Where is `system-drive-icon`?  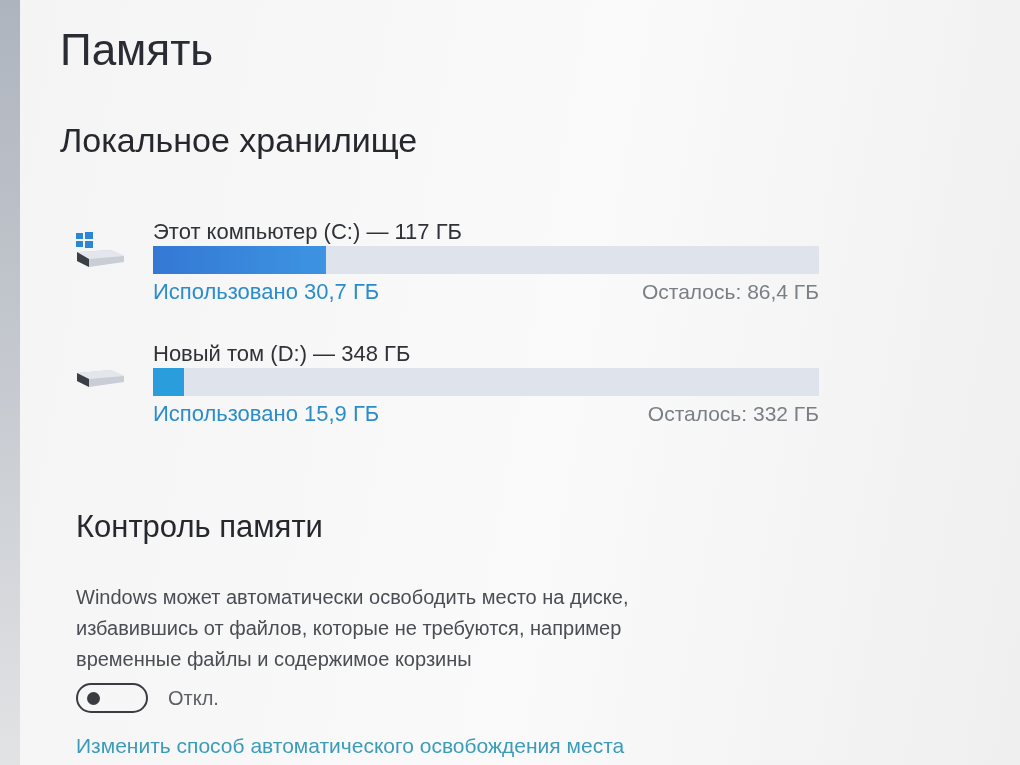 system-drive-icon is located at coordinates (100, 250).